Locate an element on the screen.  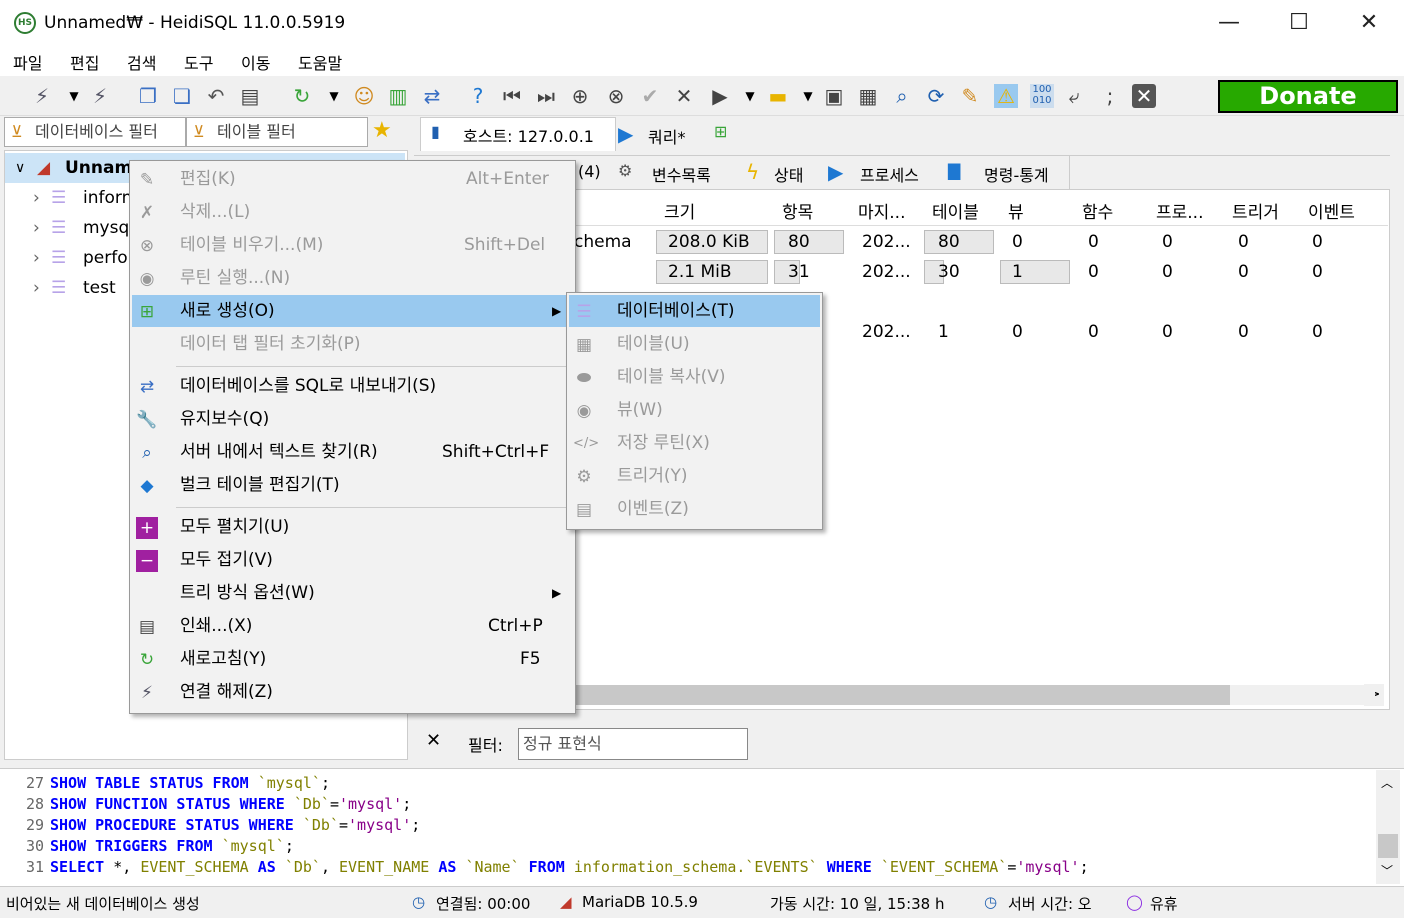
tab-host: ▮ 호스트: 127.0.0.1 is located at coordinates (518, 134).